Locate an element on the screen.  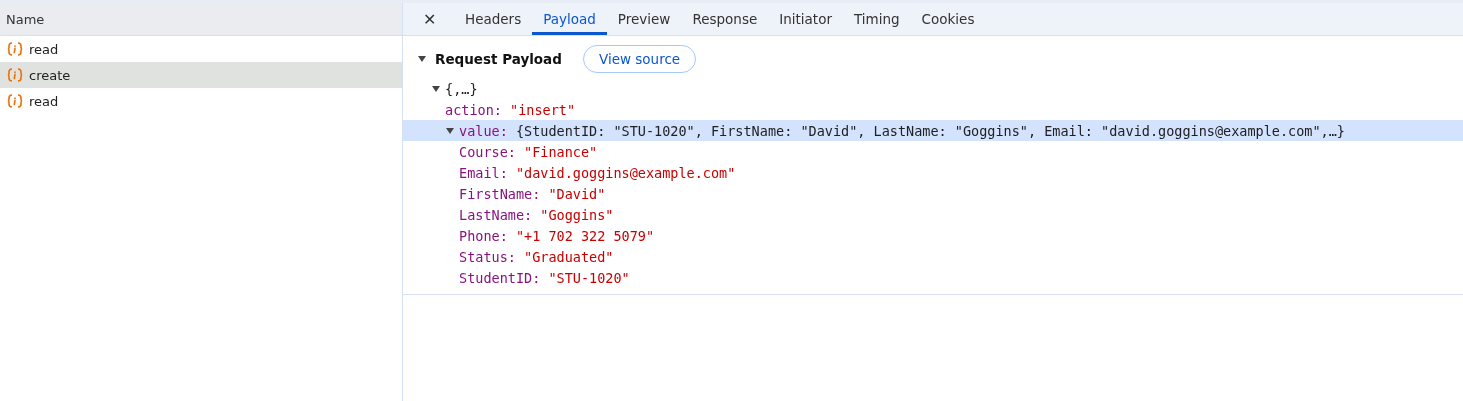
tree-property: Course: "Finance" is located at coordinates (528, 152).